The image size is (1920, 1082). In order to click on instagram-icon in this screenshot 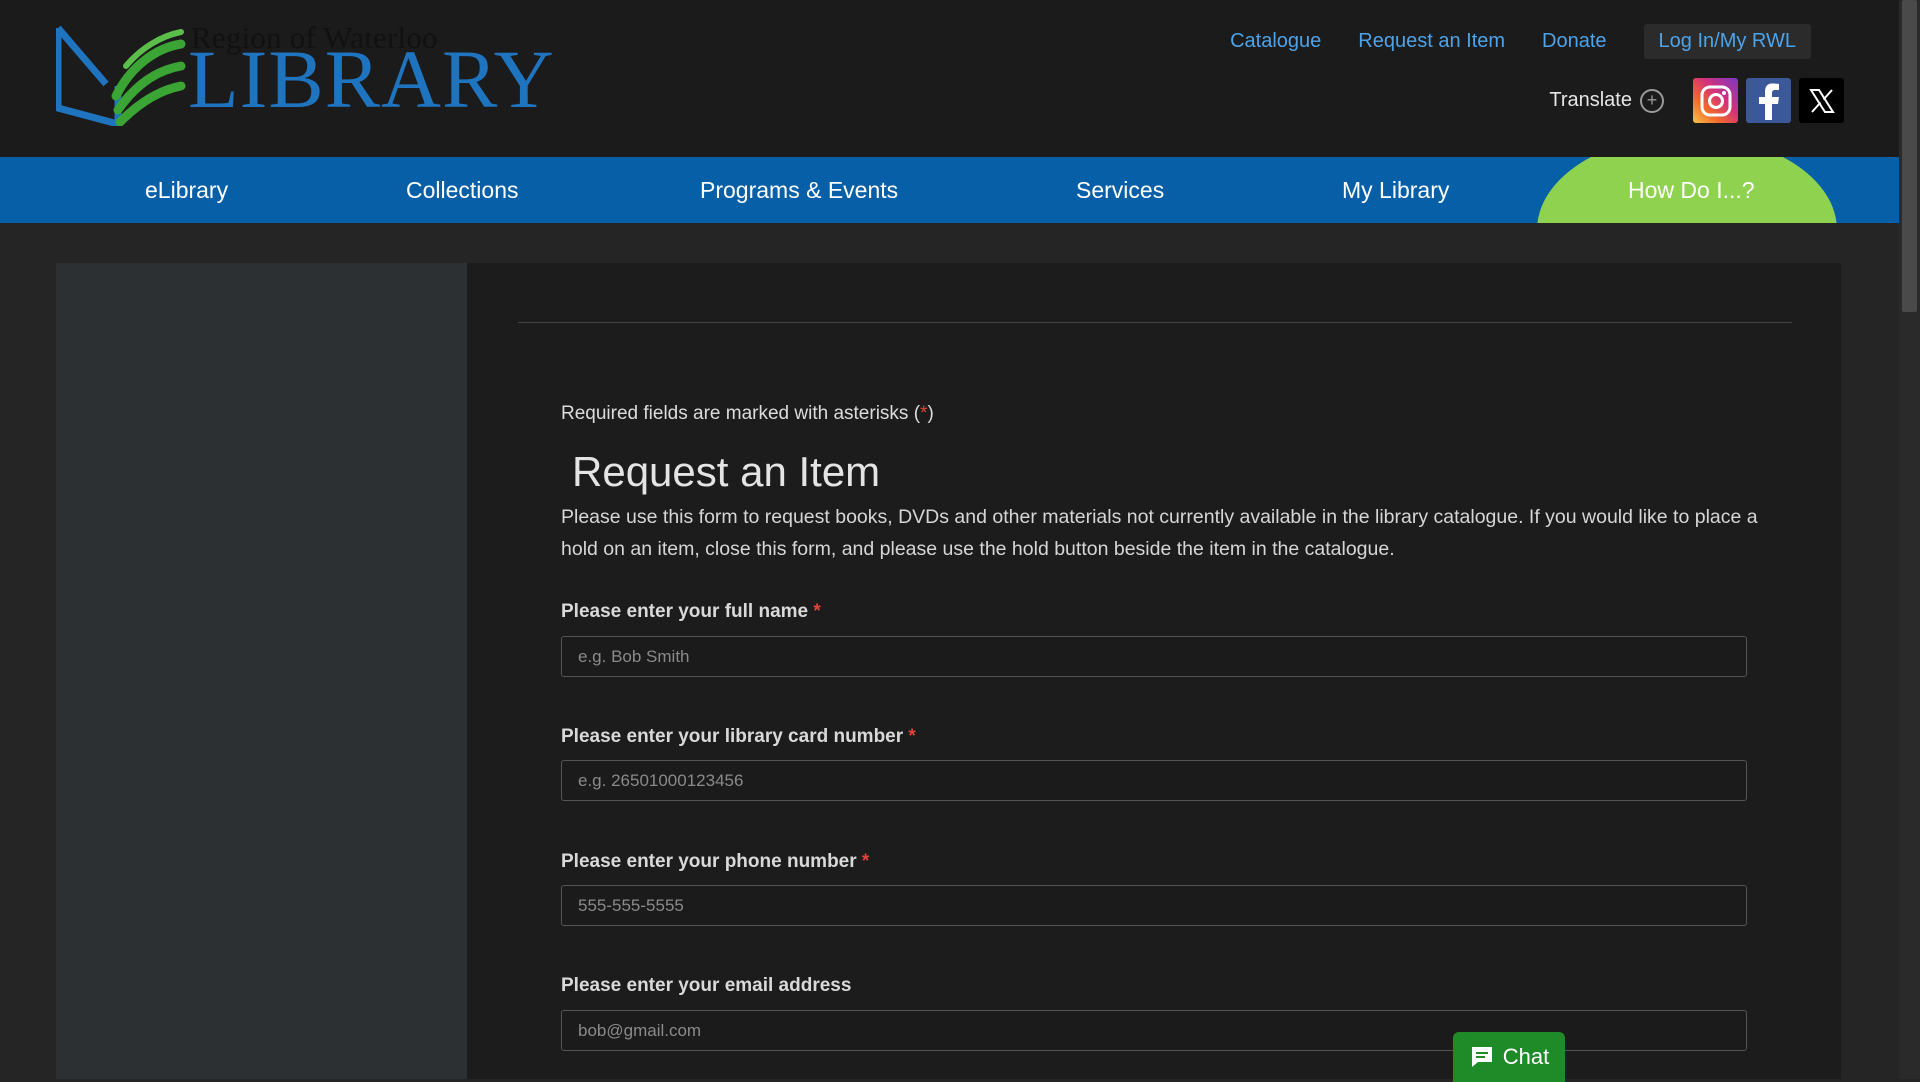, I will do `click(1715, 100)`.